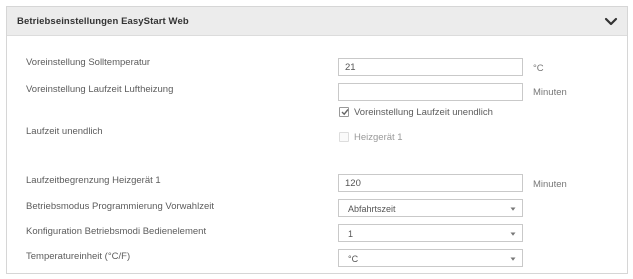 The height and width of the screenshot is (279, 633). I want to click on checkmark-icon, so click(345, 112).